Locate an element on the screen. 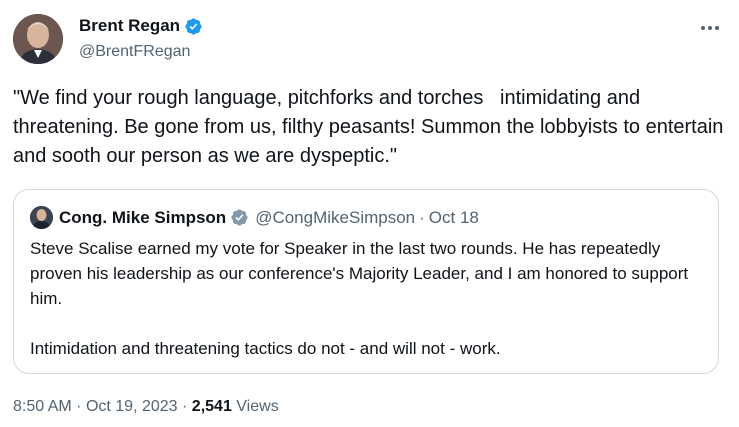 The width and height of the screenshot is (739, 427). author-display-name: Brent Regan is located at coordinates (129, 26).